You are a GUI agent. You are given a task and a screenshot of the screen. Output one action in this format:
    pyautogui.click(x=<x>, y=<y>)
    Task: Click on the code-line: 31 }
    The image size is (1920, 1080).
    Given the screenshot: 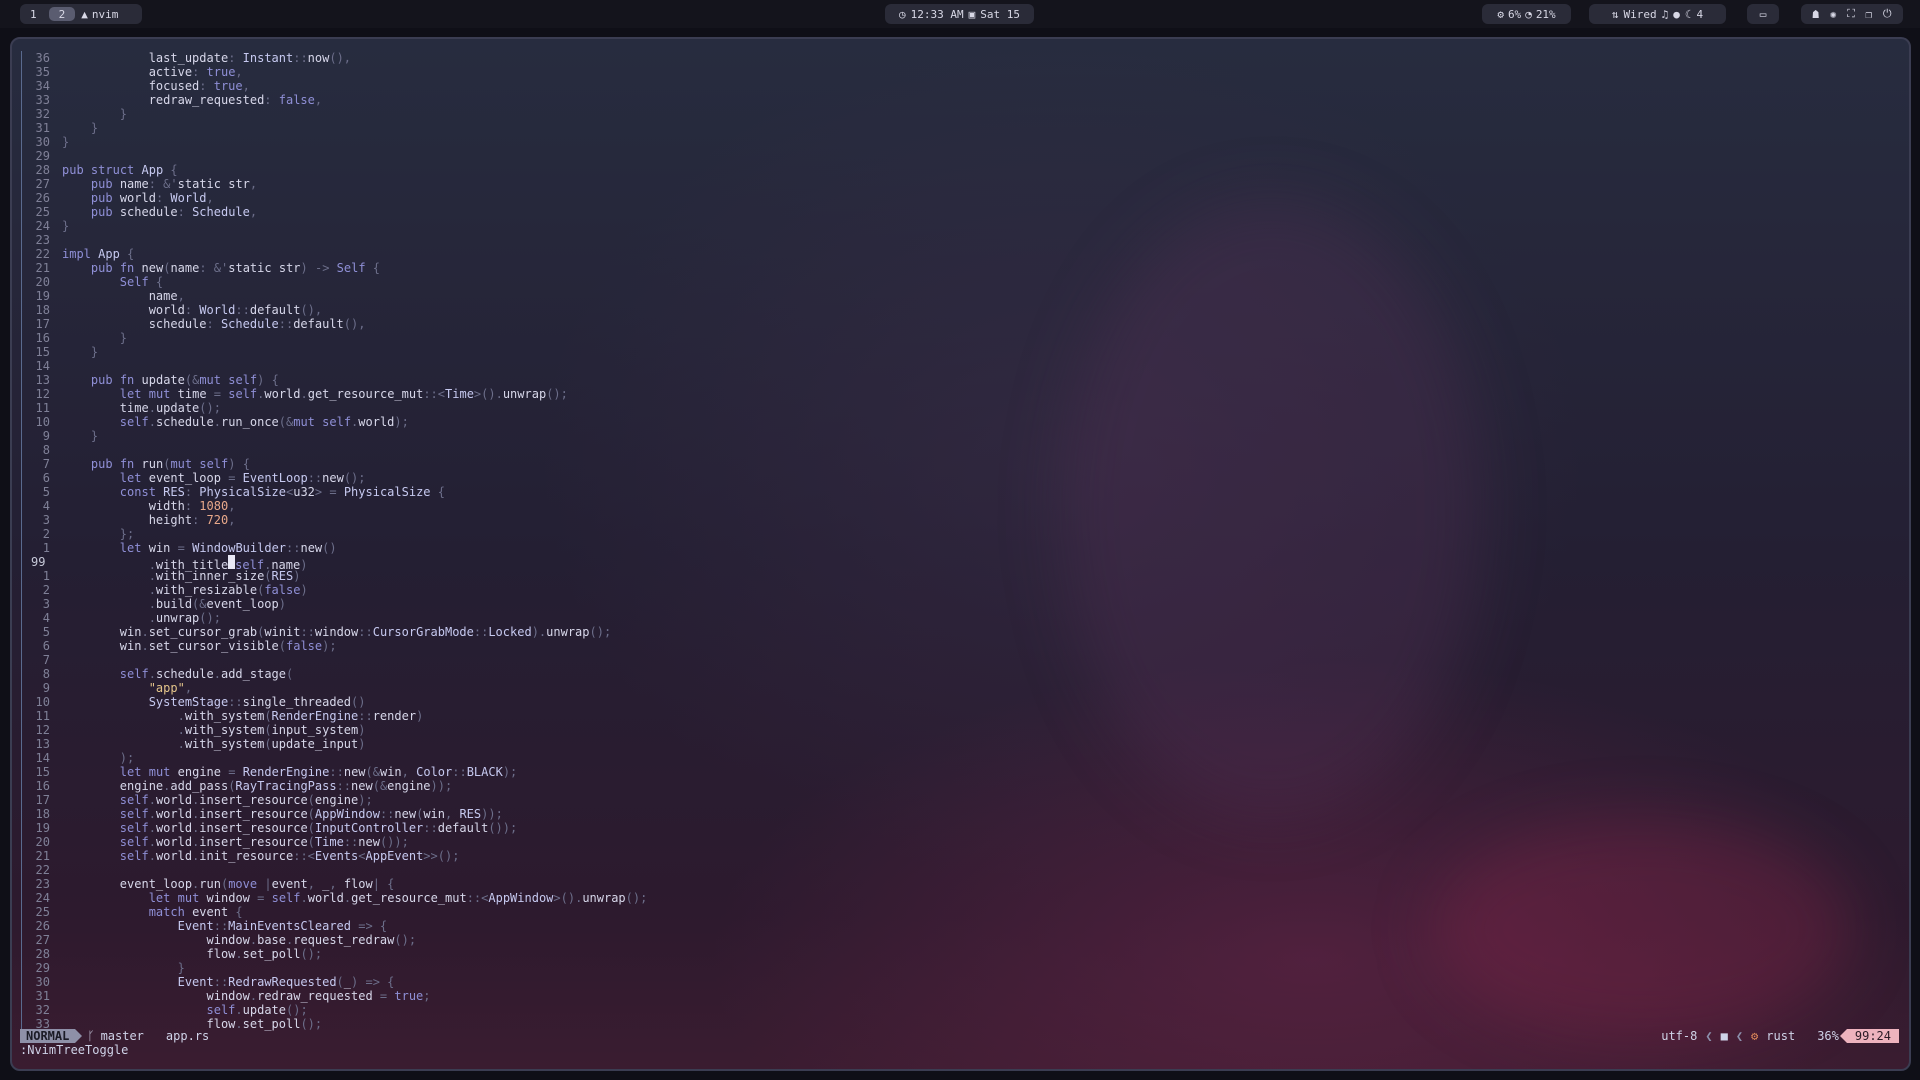 What is the action you would take?
    pyautogui.click(x=960, y=128)
    